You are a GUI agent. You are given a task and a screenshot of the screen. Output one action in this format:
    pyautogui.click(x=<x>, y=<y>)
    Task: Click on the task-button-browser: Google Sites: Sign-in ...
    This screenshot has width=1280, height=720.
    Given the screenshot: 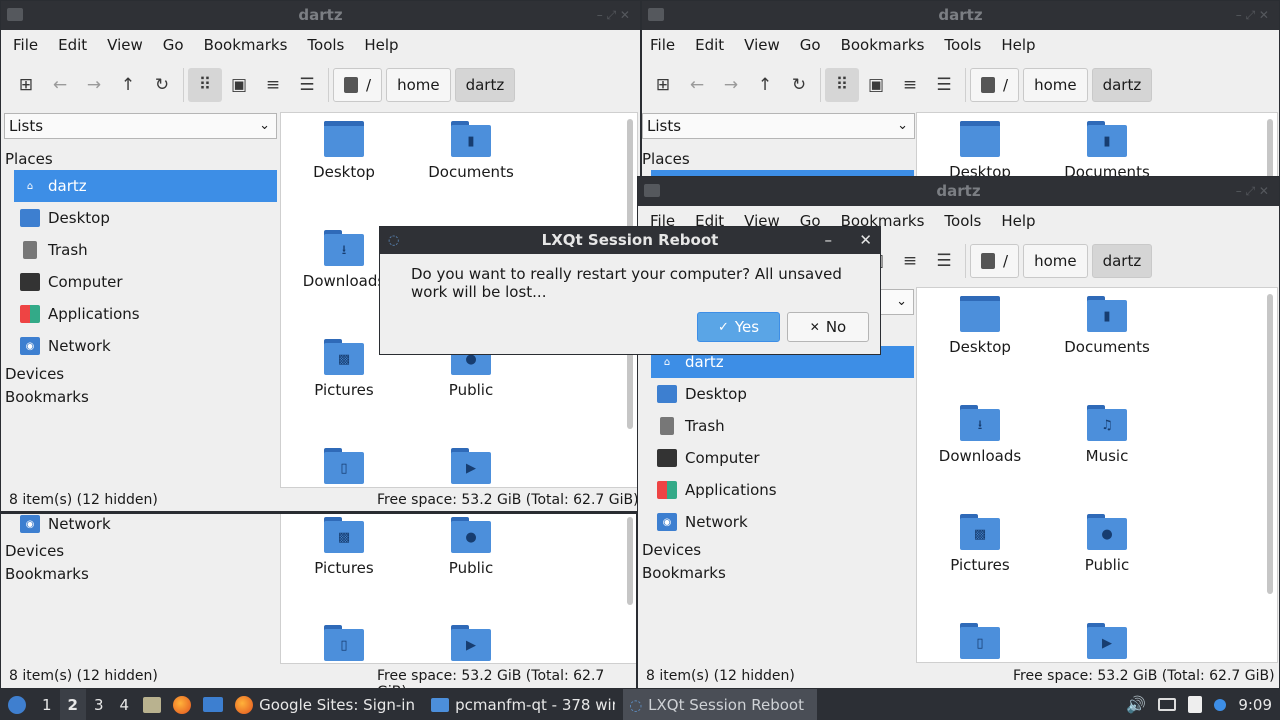 What is the action you would take?
    pyautogui.click(x=326, y=704)
    